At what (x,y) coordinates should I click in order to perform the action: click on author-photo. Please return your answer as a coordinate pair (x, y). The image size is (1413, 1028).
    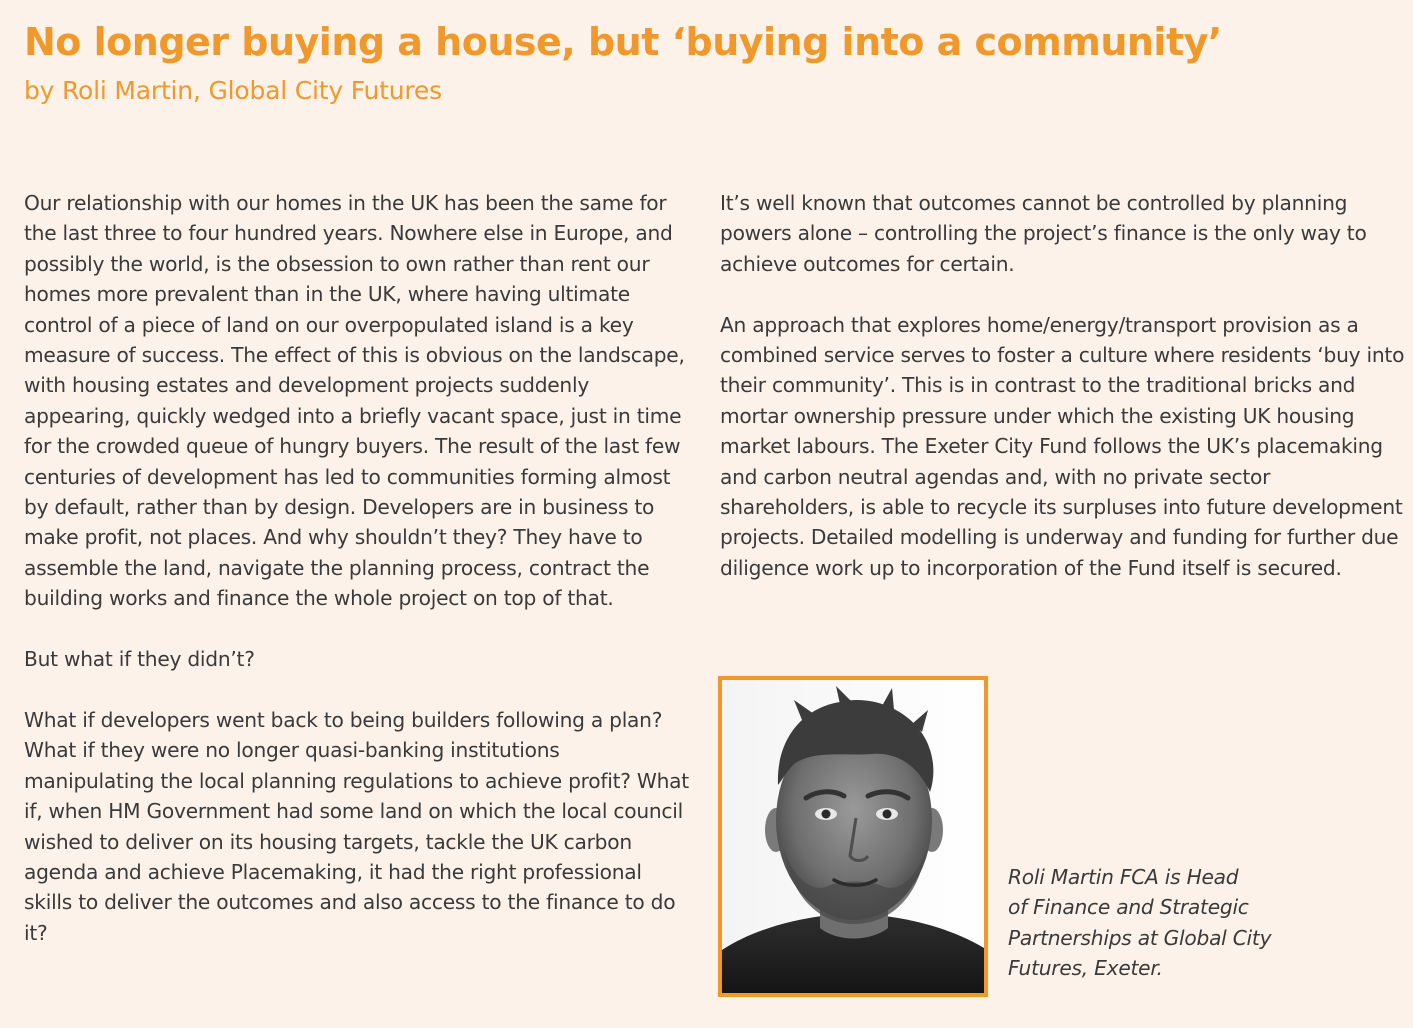
    Looking at the image, I should click on (853, 836).